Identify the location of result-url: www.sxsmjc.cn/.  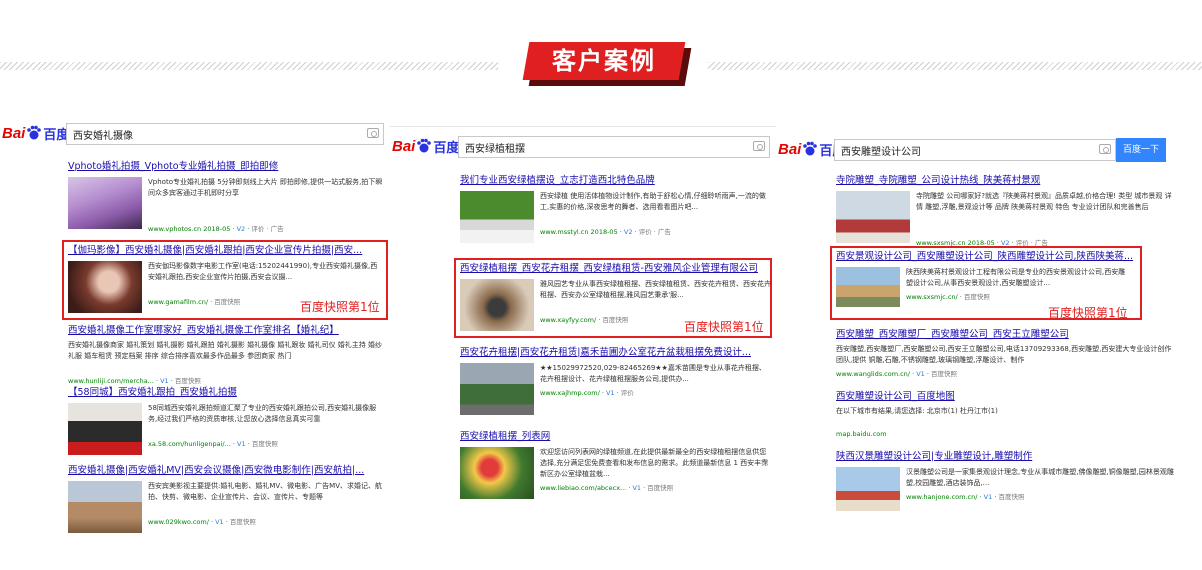
(932, 297).